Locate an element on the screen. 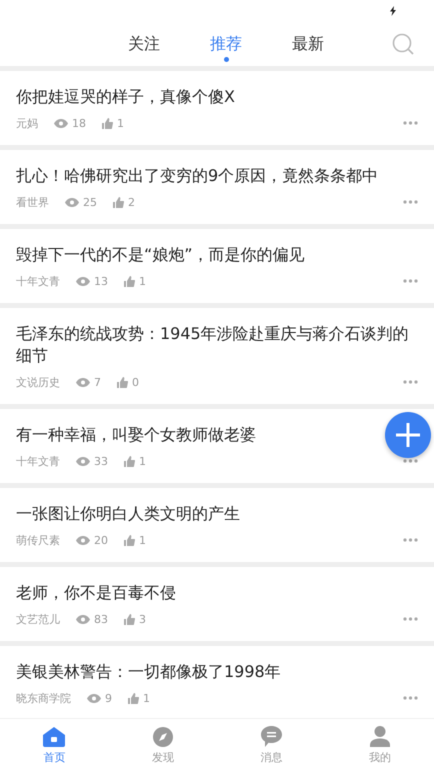 Image resolution: width=434 pixels, height=772 pixels. article-title: 有一种幸福，叫娶个女教师做老婆 is located at coordinates (136, 435).